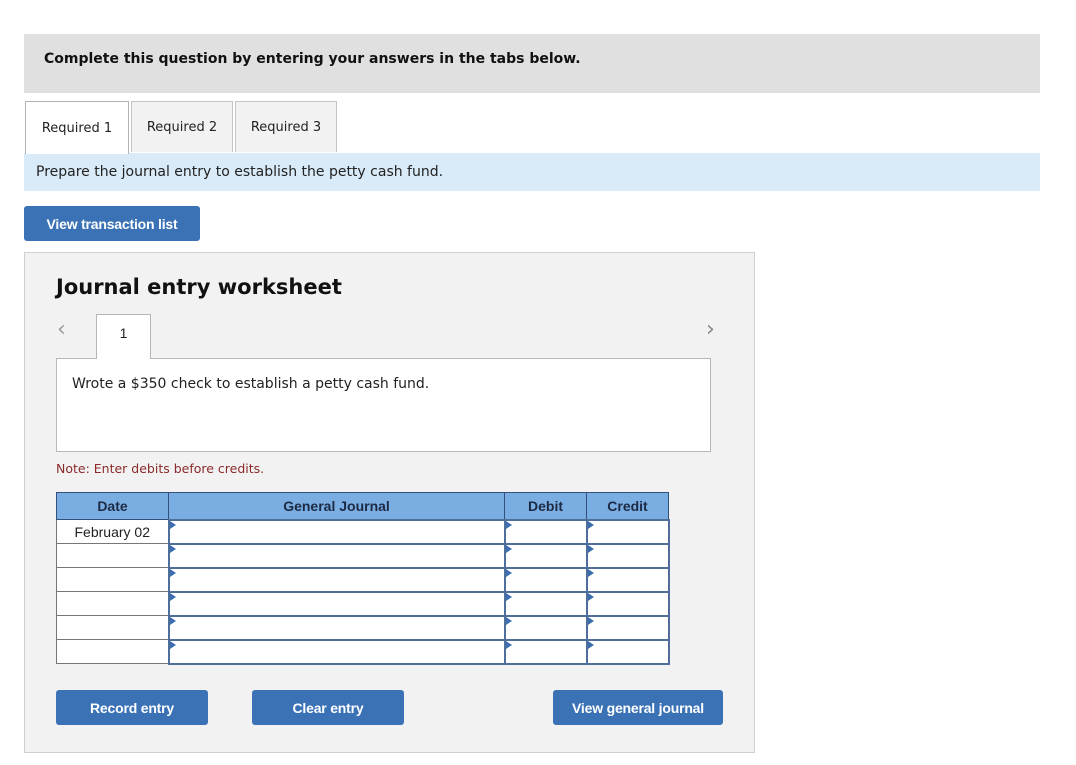  What do you see at coordinates (545, 506) in the screenshot?
I see `column-header-debit: Debit` at bounding box center [545, 506].